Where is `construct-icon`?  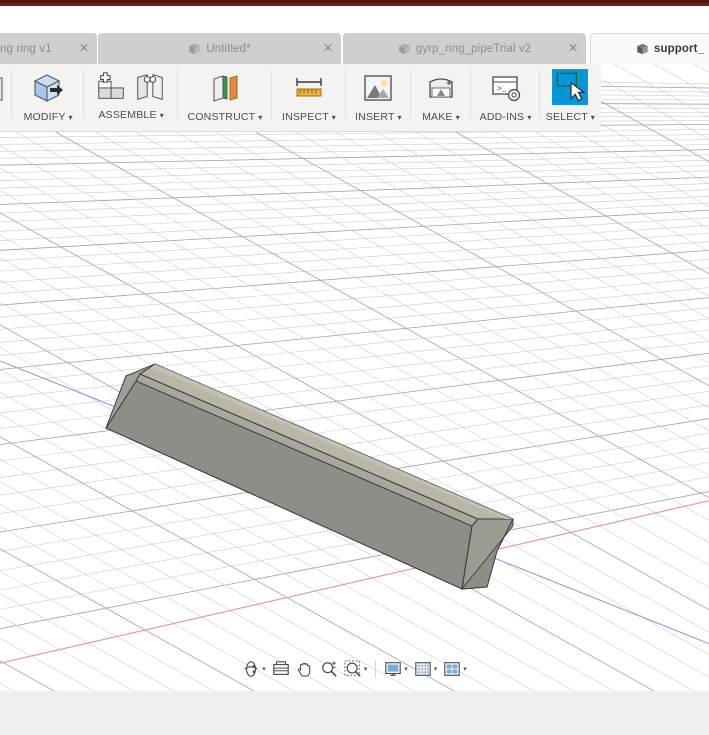
construct-icon is located at coordinates (225, 88).